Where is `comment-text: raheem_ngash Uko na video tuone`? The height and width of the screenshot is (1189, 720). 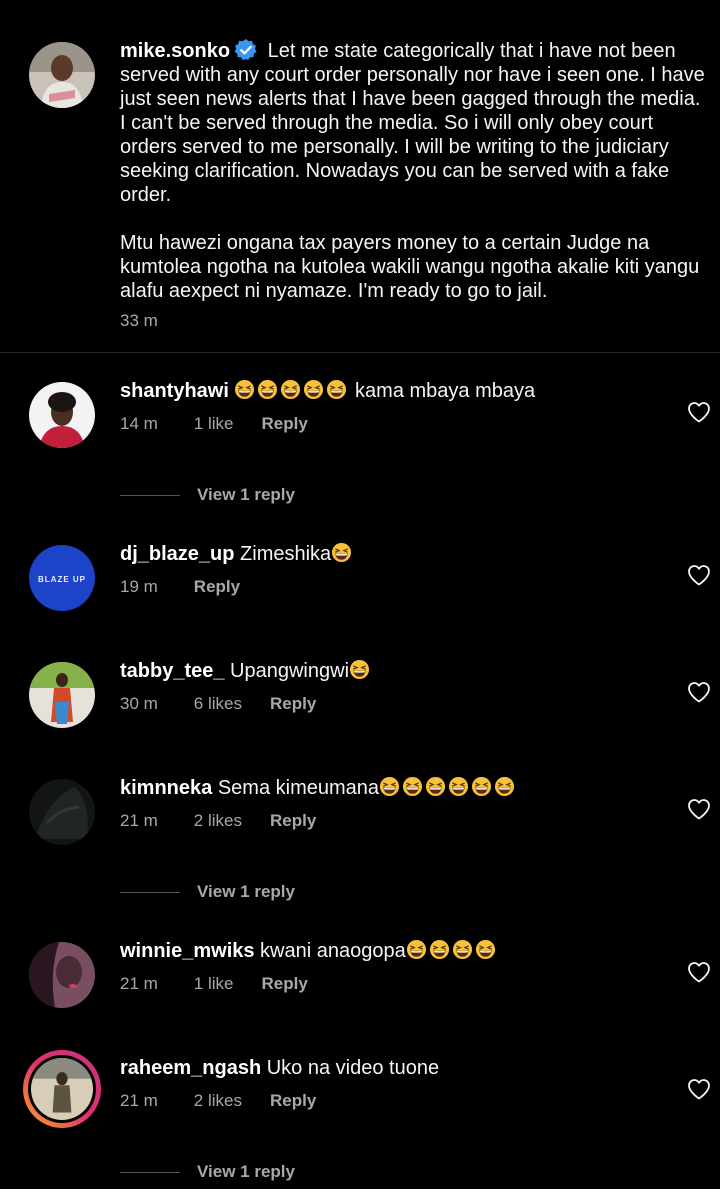 comment-text: raheem_ngash Uko na video tuone is located at coordinates (412, 1068).